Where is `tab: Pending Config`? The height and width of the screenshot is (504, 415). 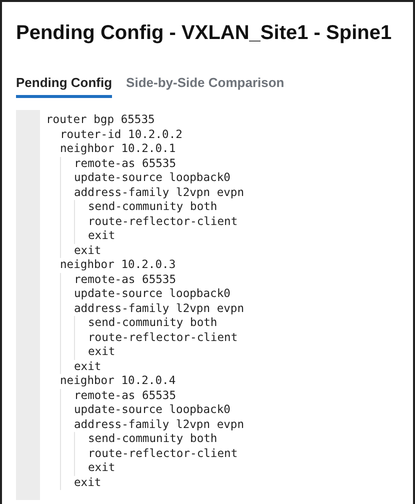
tab: Pending Config is located at coordinates (64, 86).